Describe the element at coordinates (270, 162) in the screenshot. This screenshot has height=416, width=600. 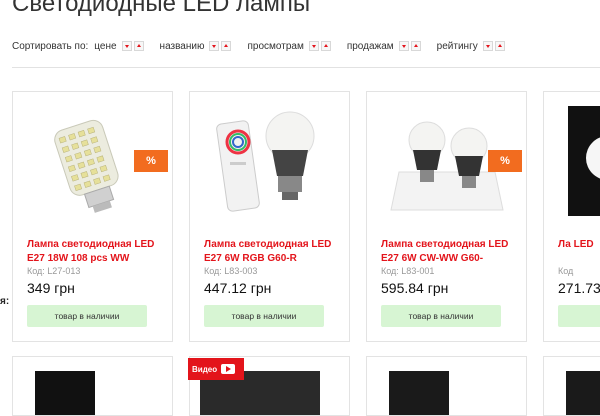
I see `rgb-bulb-remote-image` at that location.